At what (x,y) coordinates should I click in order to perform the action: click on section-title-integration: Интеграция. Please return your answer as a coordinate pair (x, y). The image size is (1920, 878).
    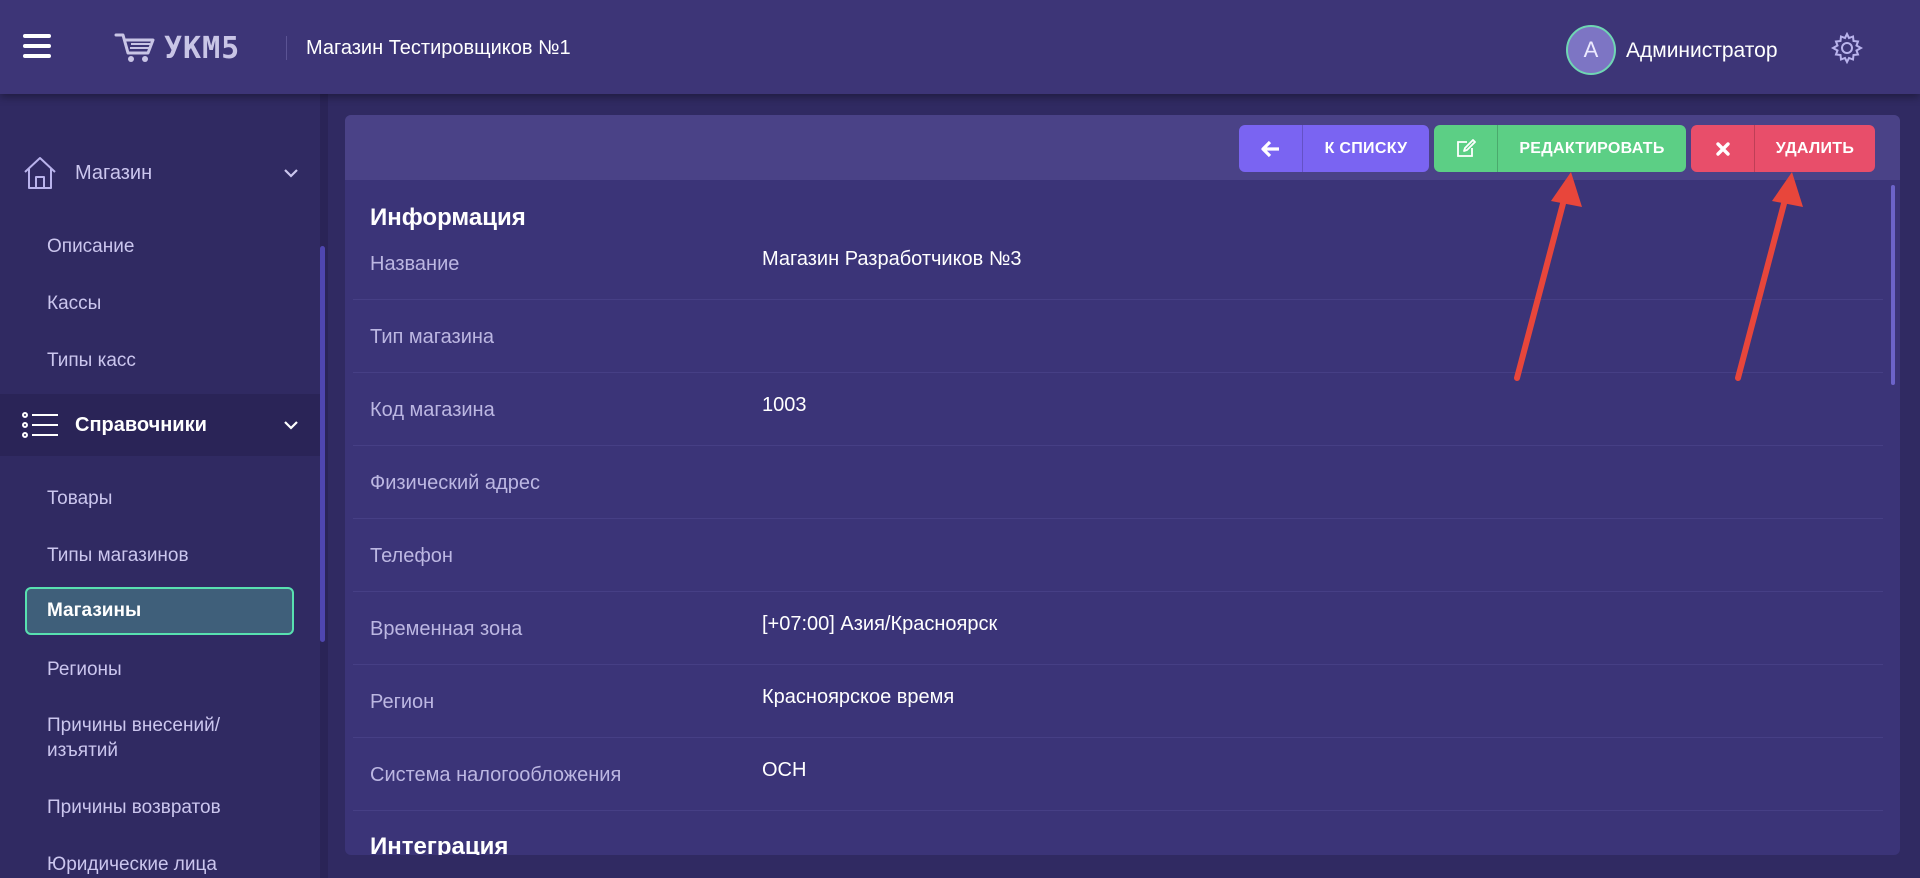
    Looking at the image, I should click on (439, 844).